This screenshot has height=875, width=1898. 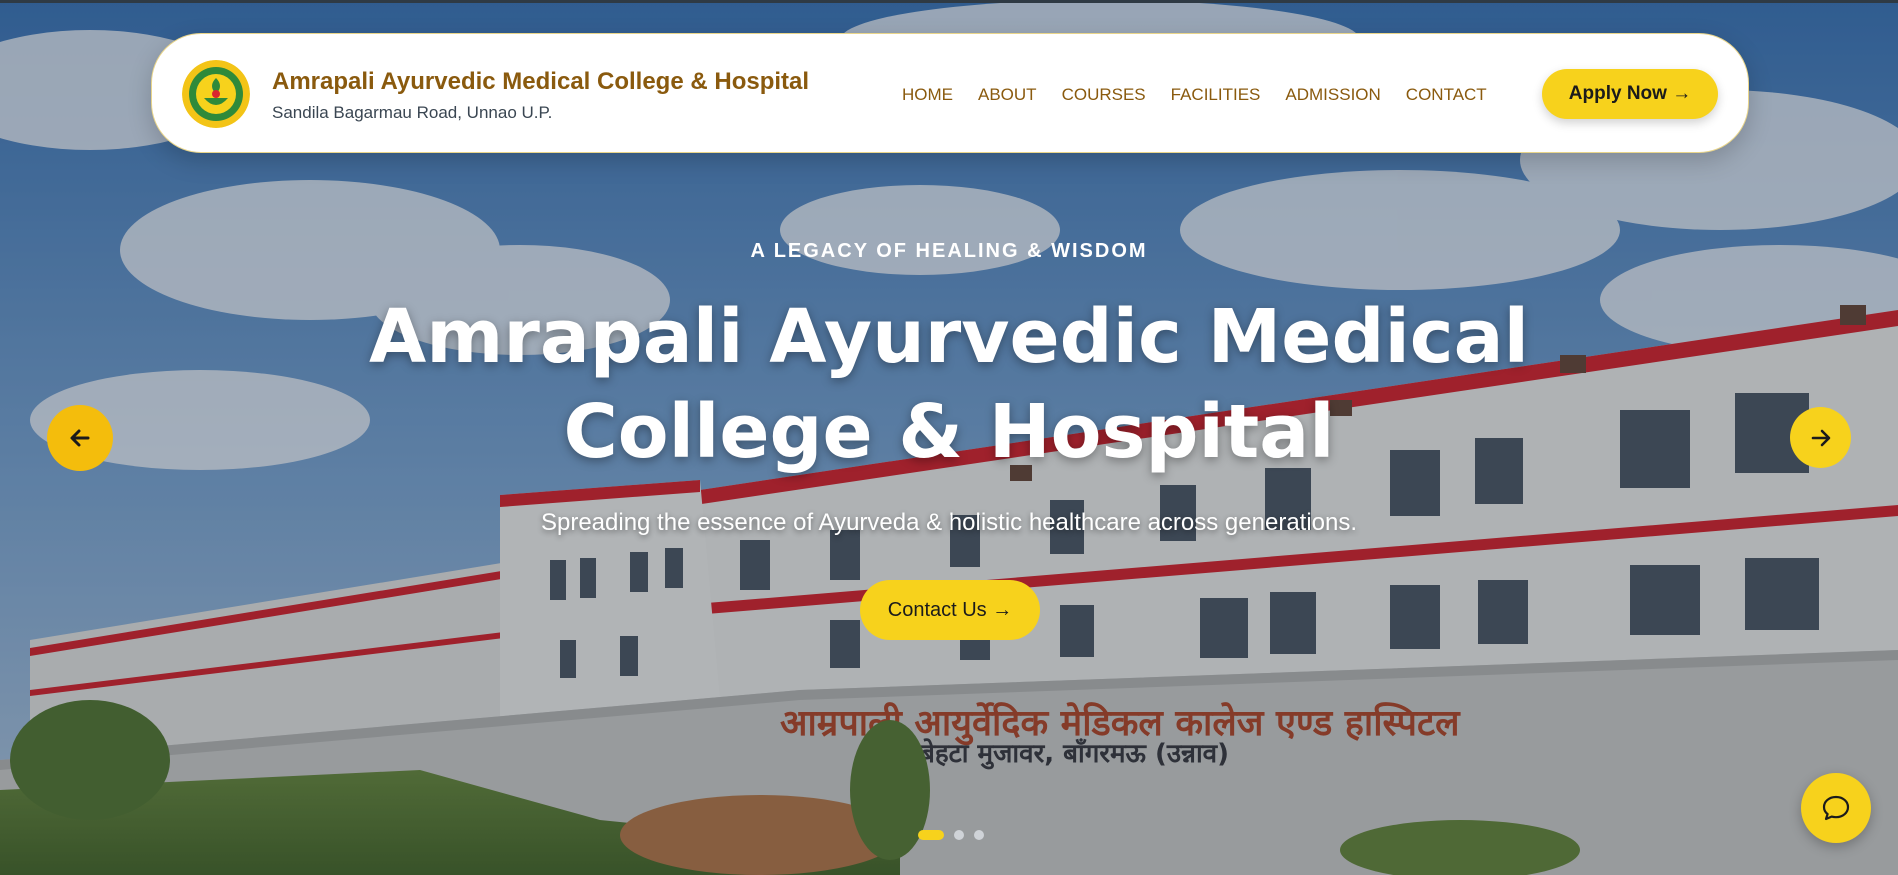 I want to click on carousel-next-button, so click(x=1820, y=437).